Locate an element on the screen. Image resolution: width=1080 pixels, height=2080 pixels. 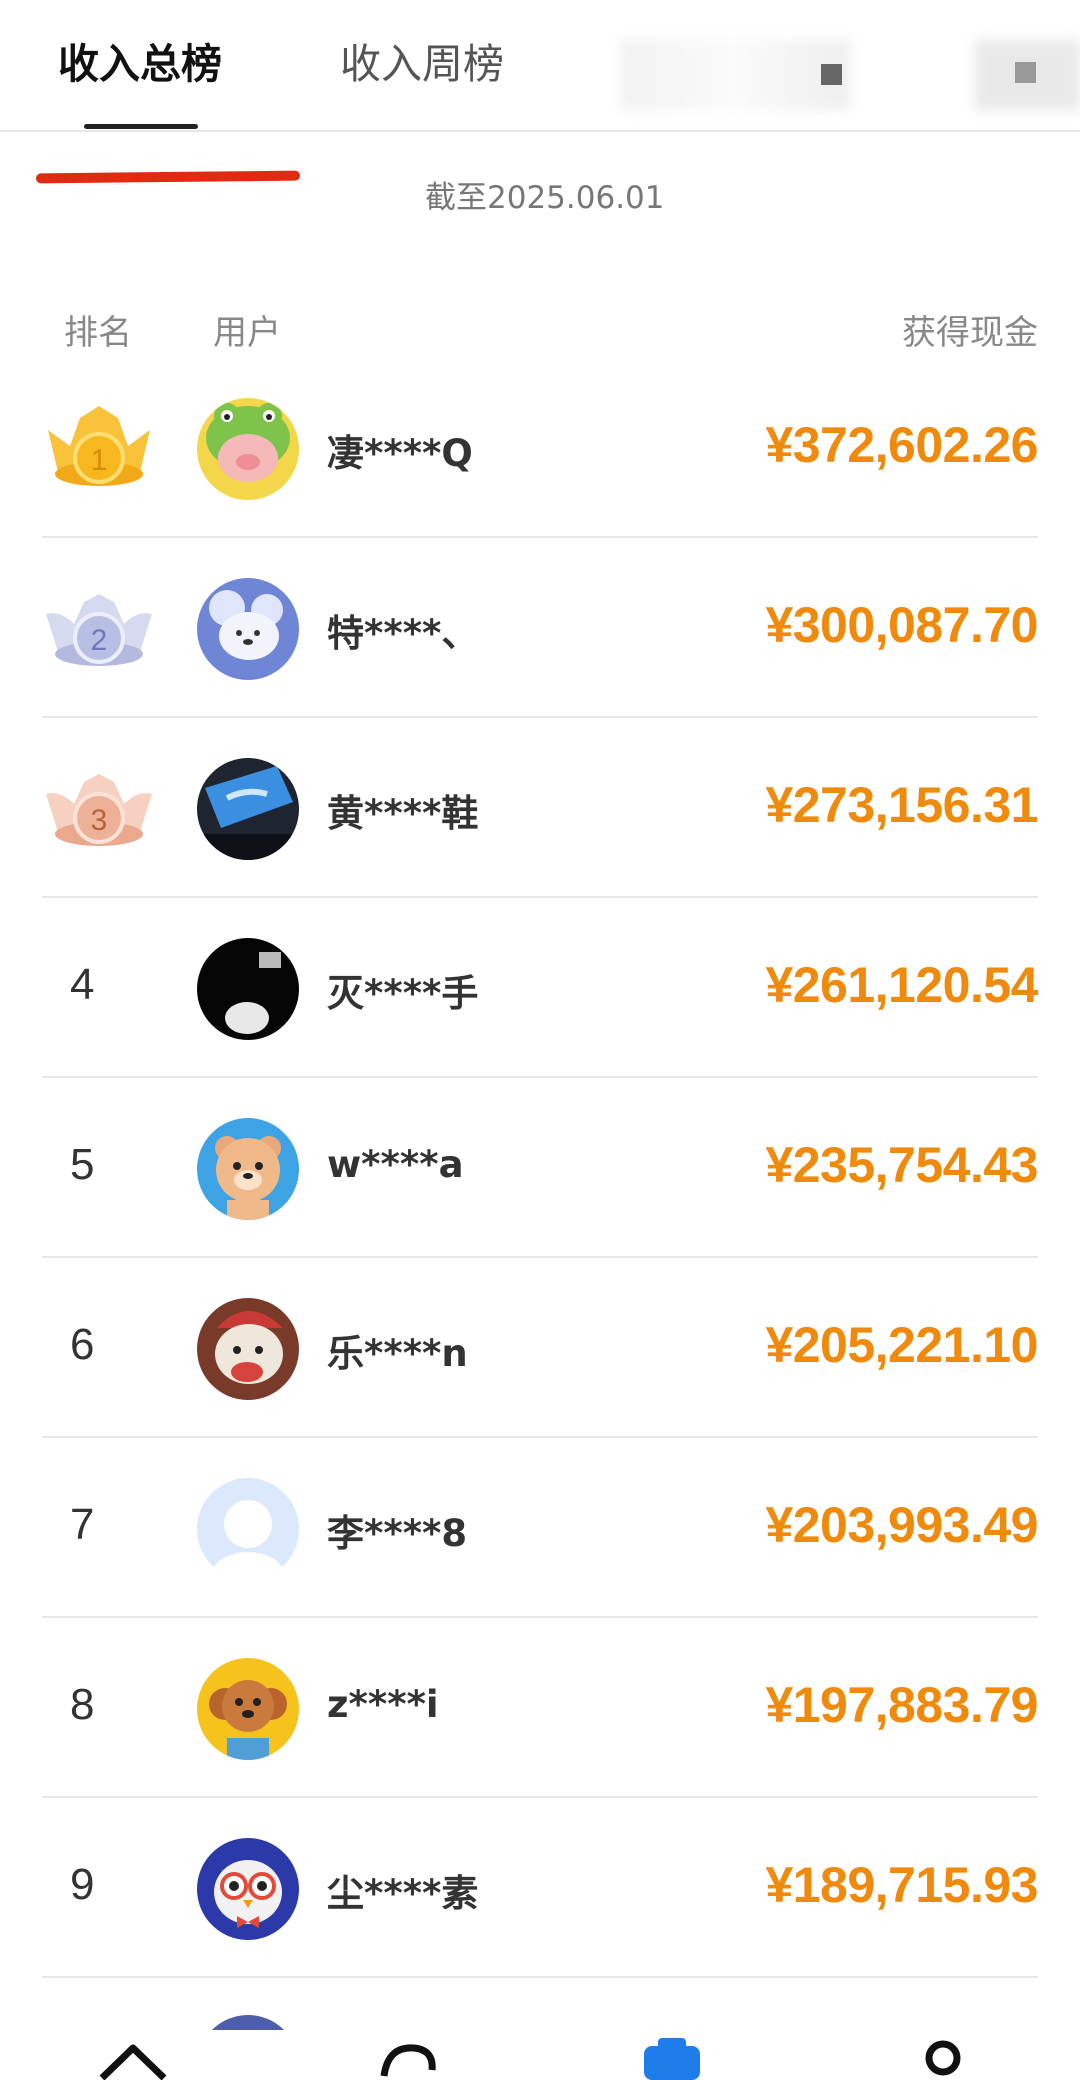
leaderboard-row: 2 特****、 ¥300,087.70 is located at coordinates (540, 628).